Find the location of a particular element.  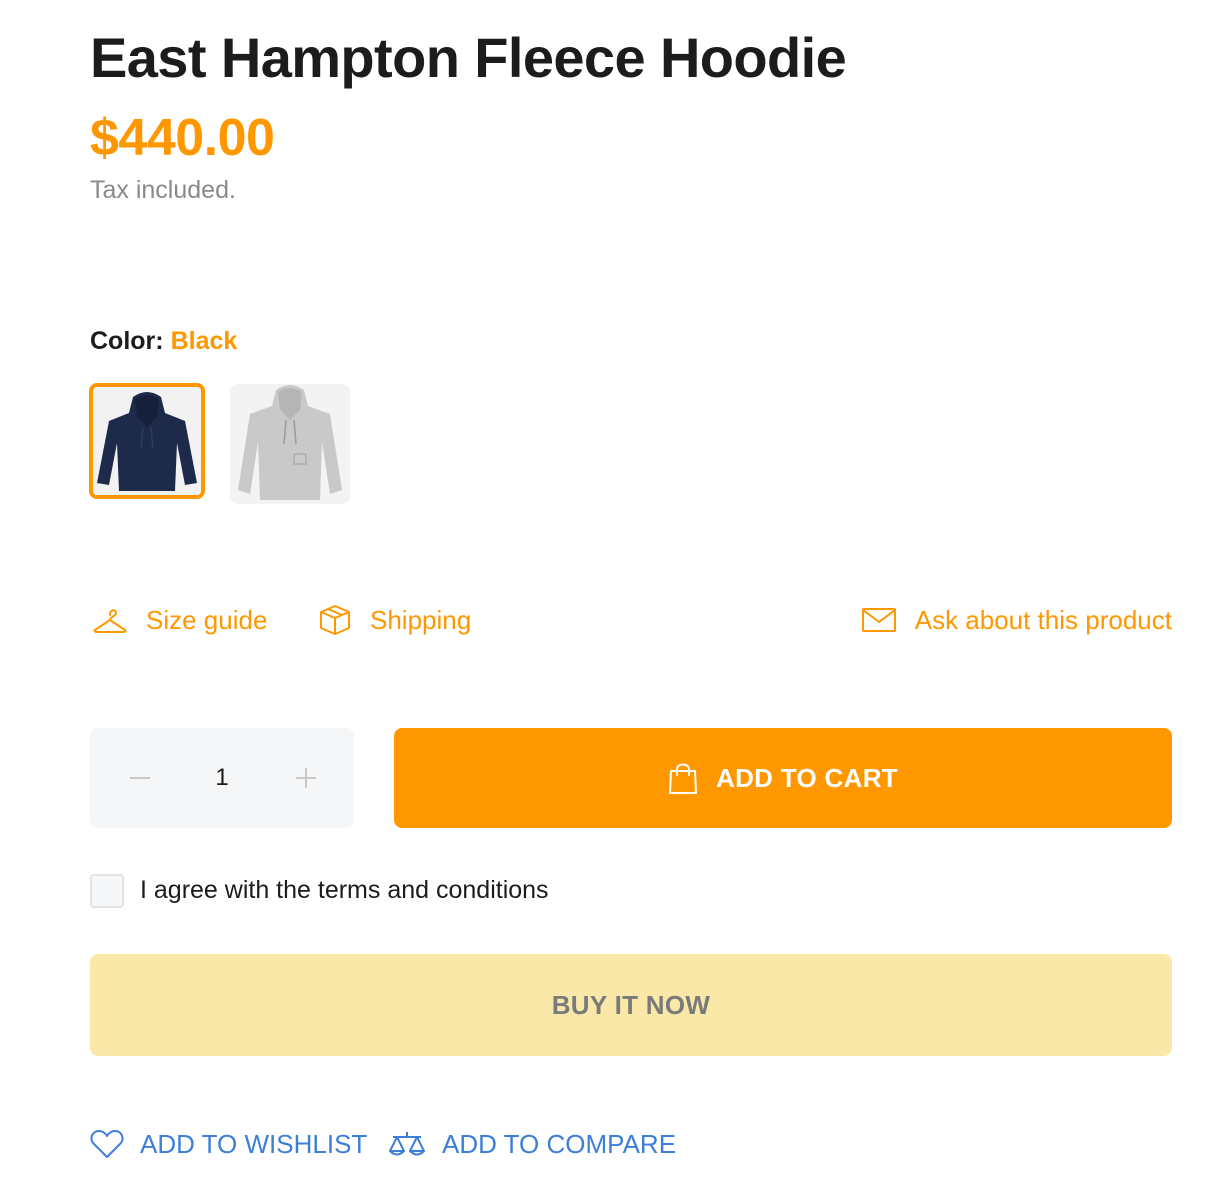

color-label: Color: Black is located at coordinates (163, 341).